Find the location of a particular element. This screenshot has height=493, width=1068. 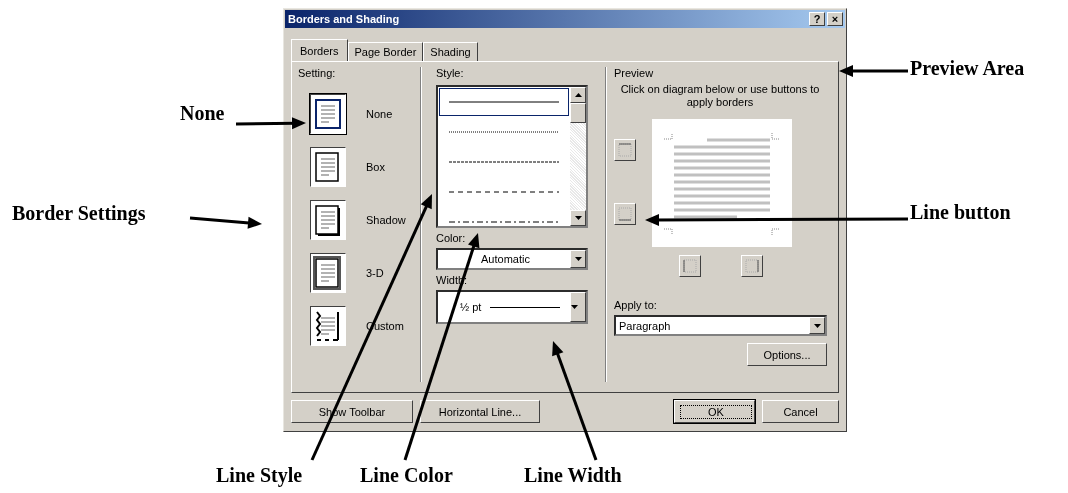

annotation-label: Line button is located at coordinates (960, 212).